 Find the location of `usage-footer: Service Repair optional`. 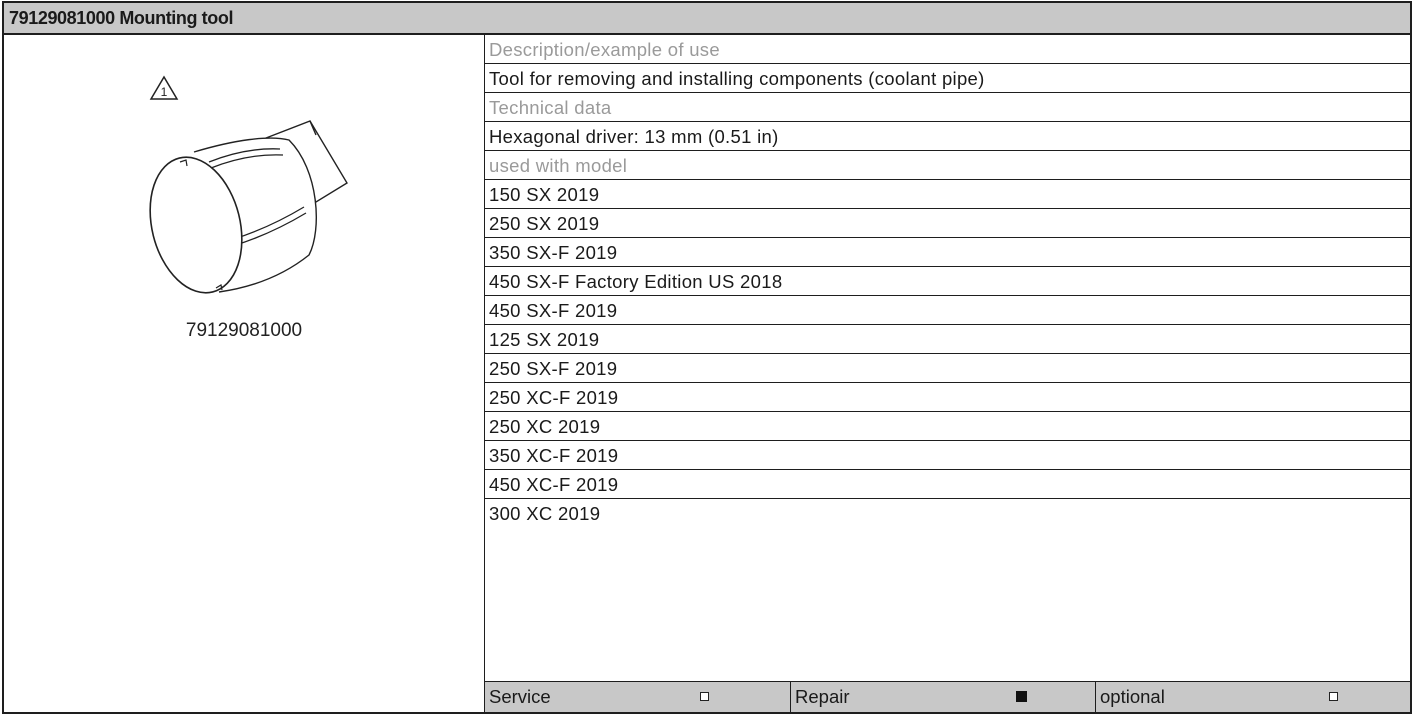

usage-footer: Service Repair optional is located at coordinates (947, 696).